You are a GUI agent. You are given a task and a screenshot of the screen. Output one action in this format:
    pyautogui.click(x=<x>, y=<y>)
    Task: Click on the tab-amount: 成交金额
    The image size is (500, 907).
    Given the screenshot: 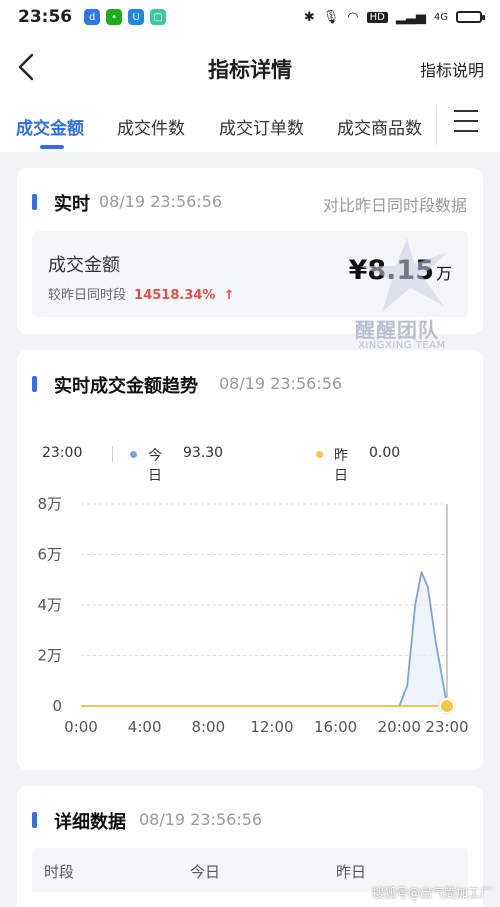 What is the action you would take?
    pyautogui.click(x=50, y=126)
    